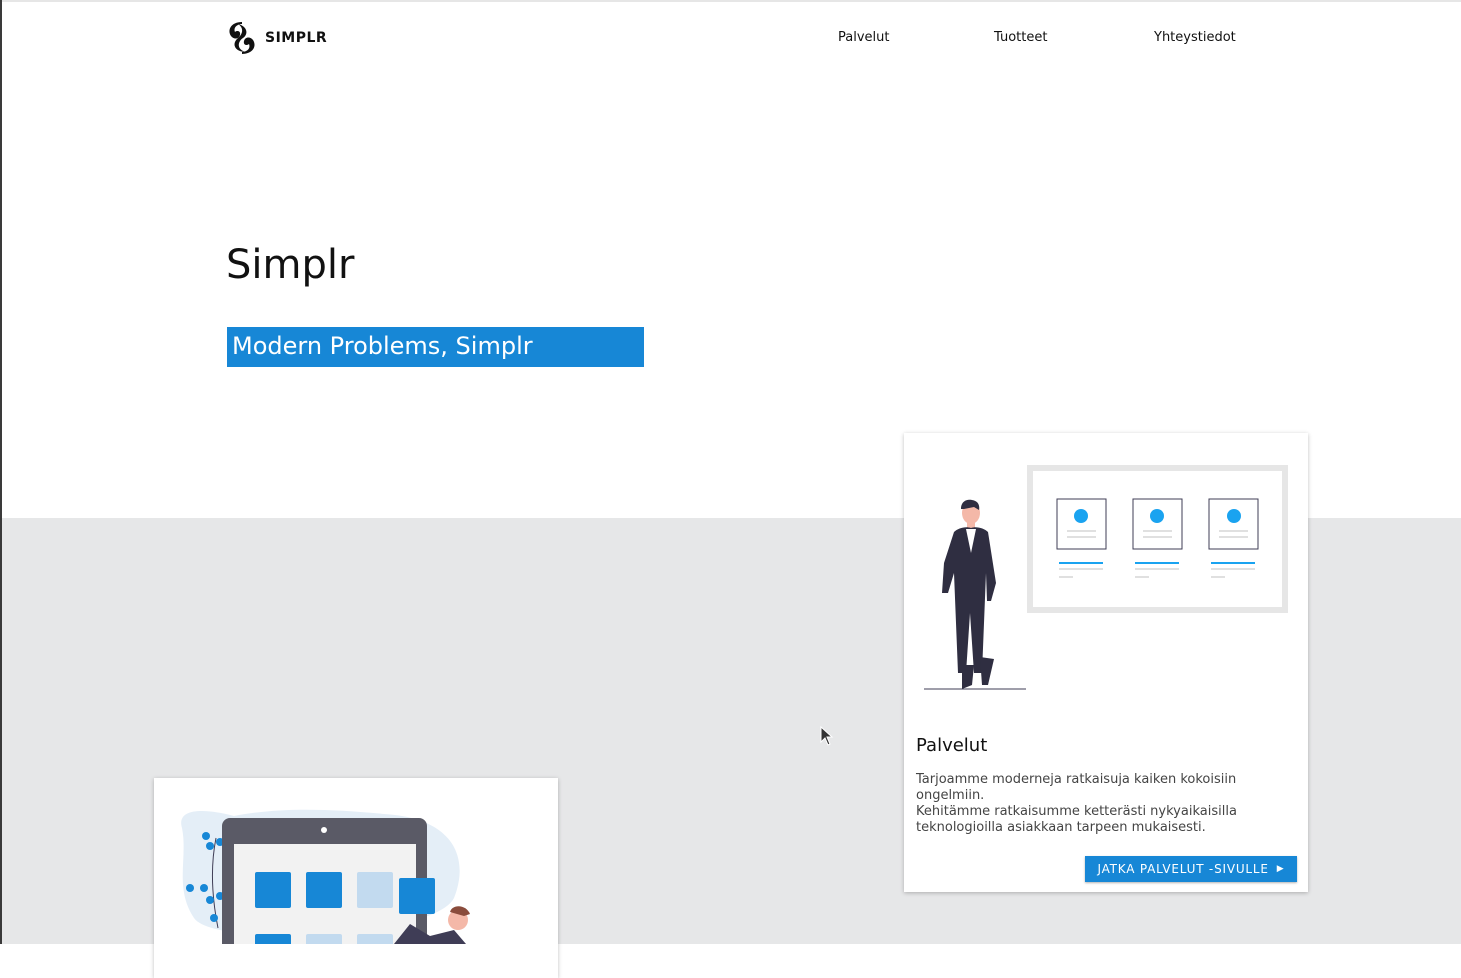 The image size is (1461, 978). I want to click on logo-wordmark: SIMPLR, so click(296, 38).